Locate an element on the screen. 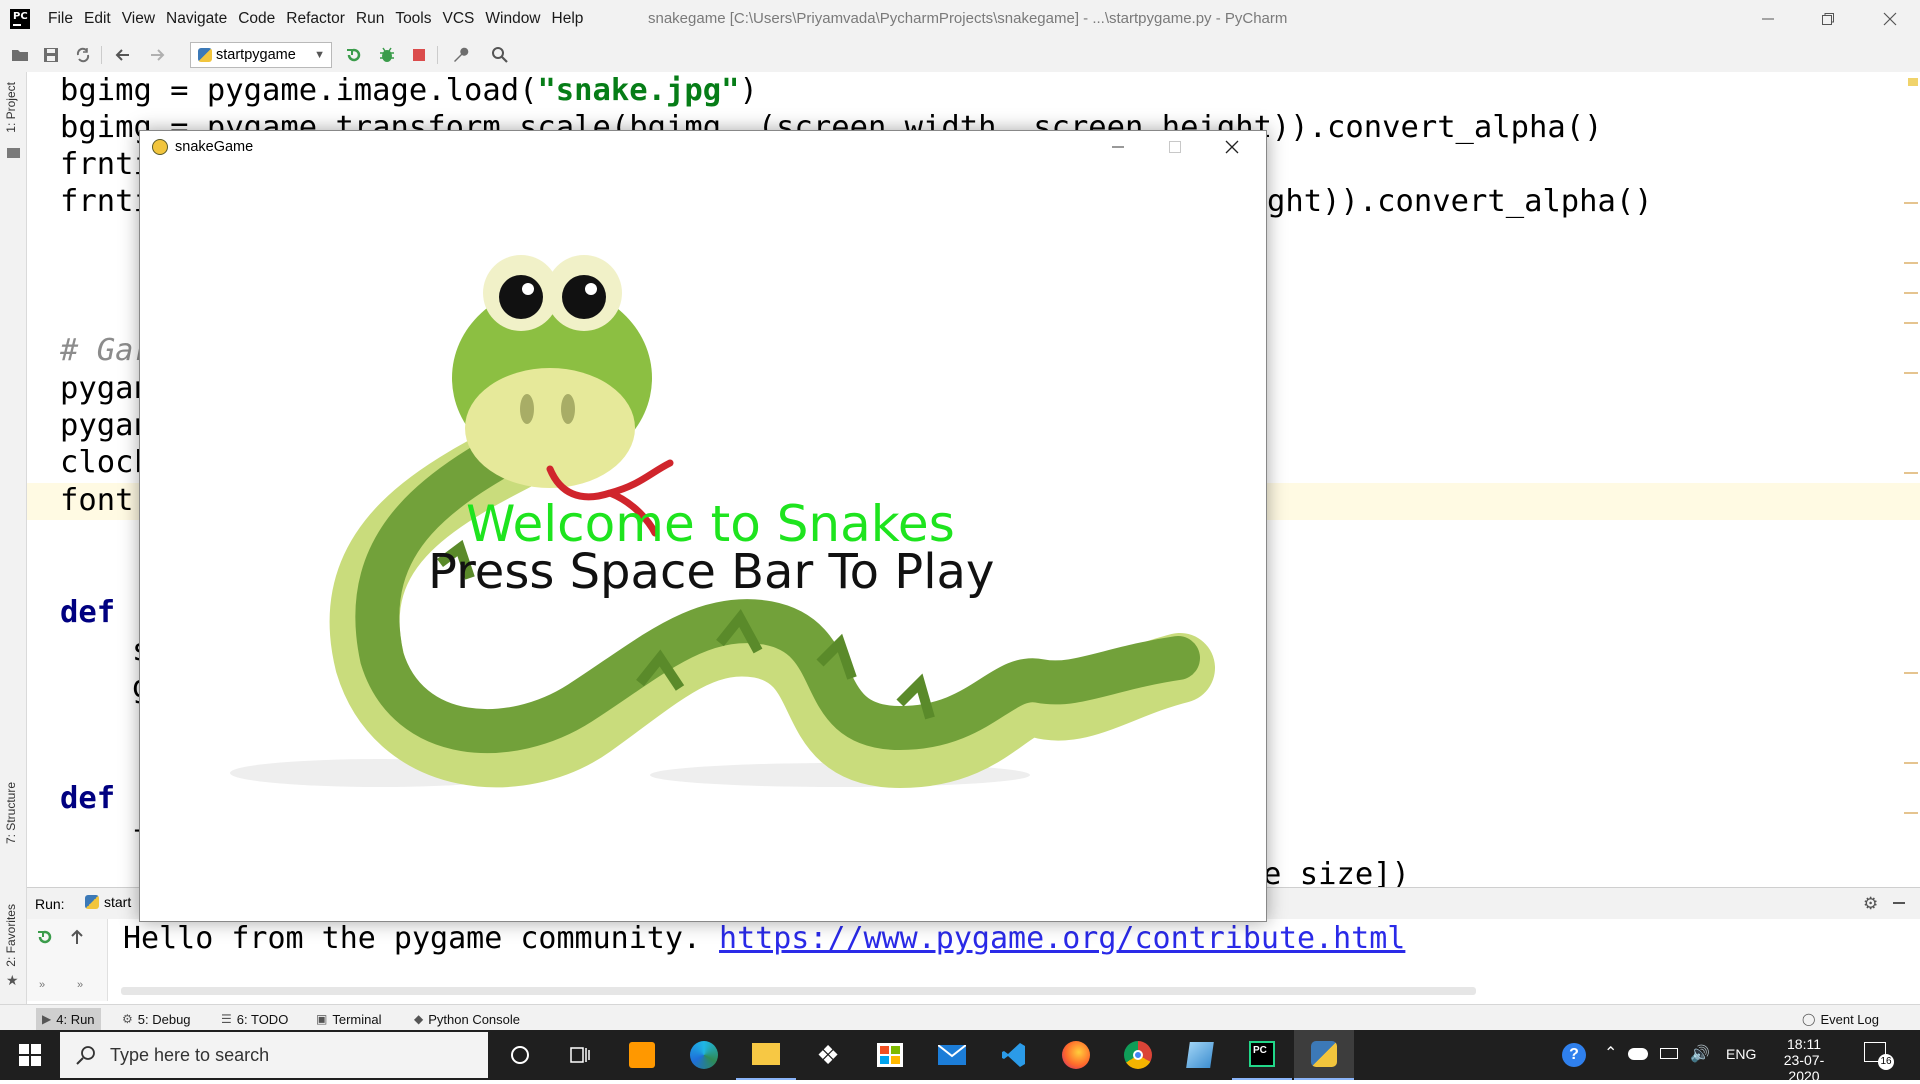 Image resolution: width=1920 pixels, height=1084 pixels. tab-debug: ⚙ 5: Debug is located at coordinates (156, 1019).